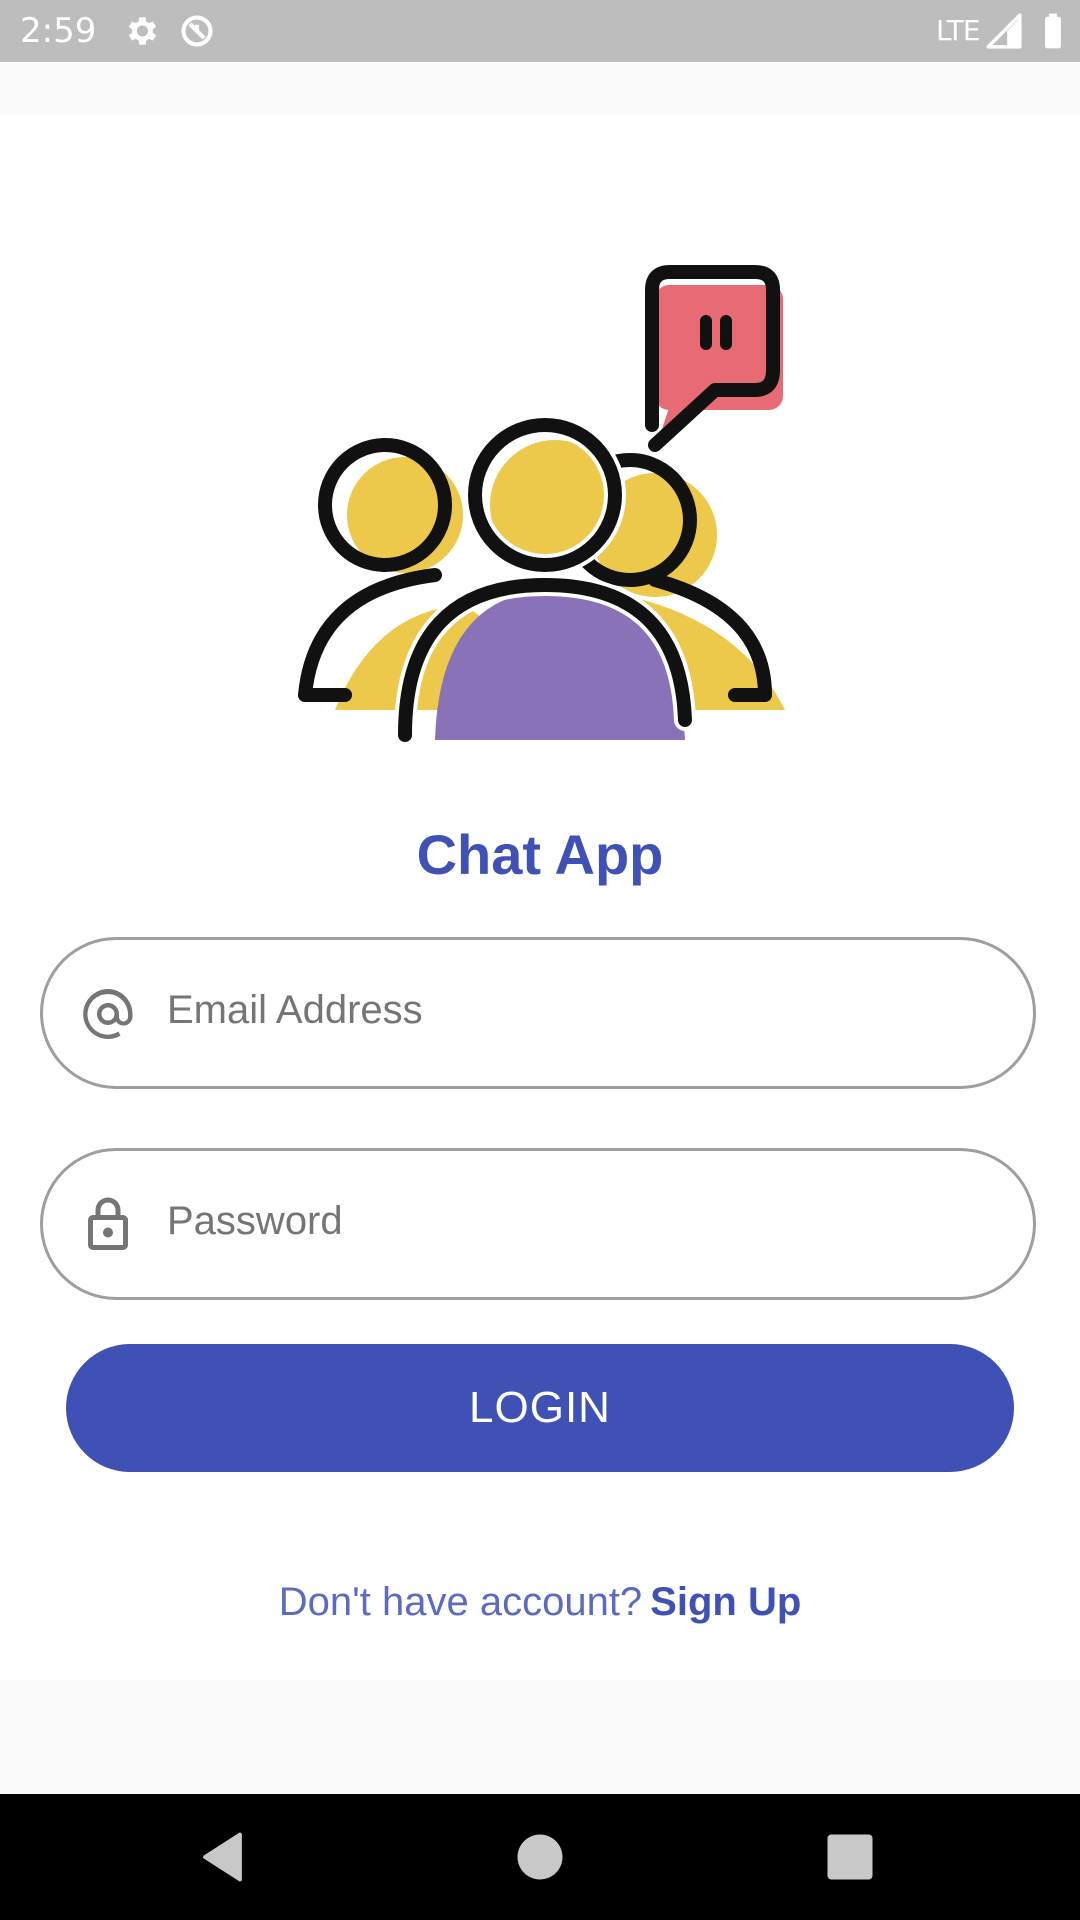 Image resolution: width=1080 pixels, height=1920 pixels. What do you see at coordinates (850, 1857) in the screenshot?
I see `recents-icon` at bounding box center [850, 1857].